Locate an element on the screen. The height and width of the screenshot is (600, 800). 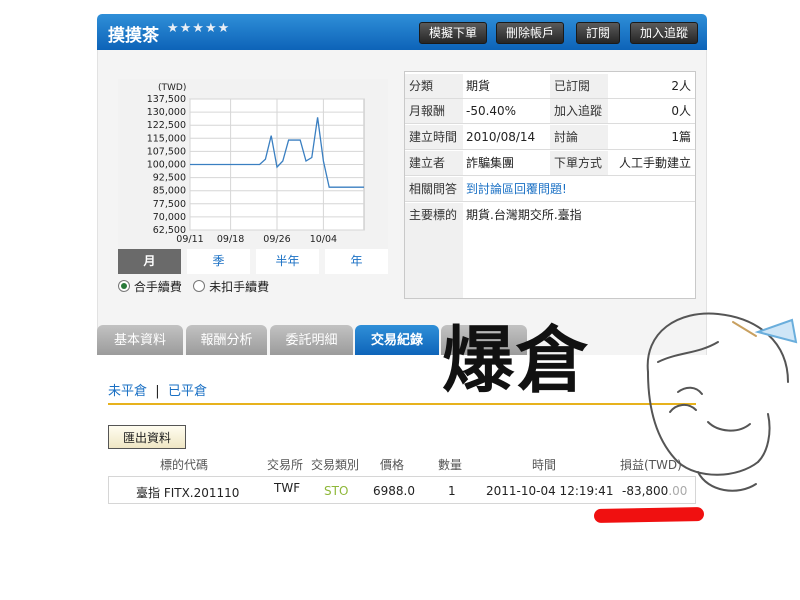
col-price: 價格 is located at coordinates (392, 465).